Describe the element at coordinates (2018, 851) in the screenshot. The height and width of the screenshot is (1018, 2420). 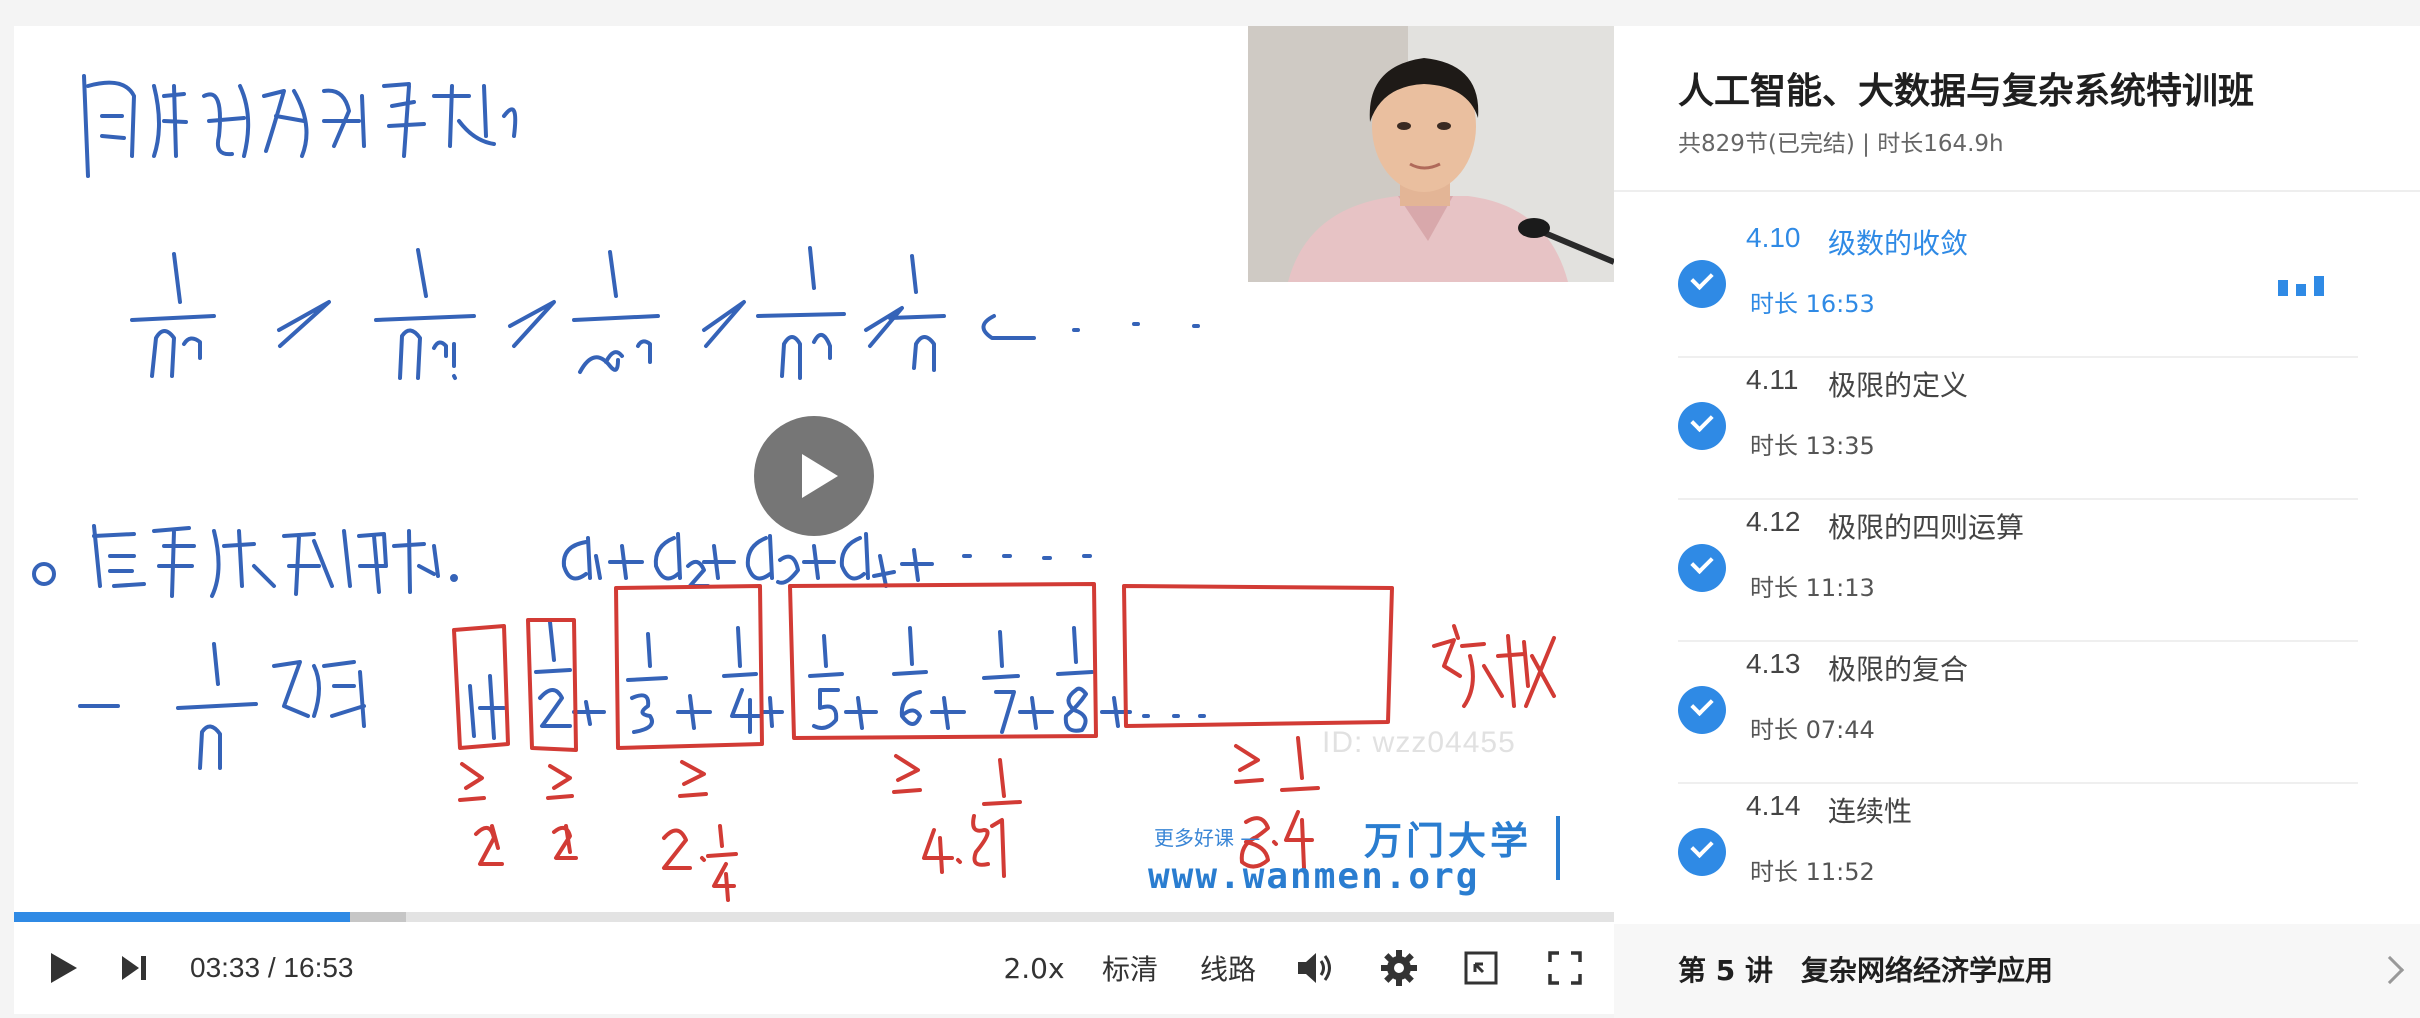
I see `lesson-item-4-14: 4.14 连续性 时长 11:52` at that location.